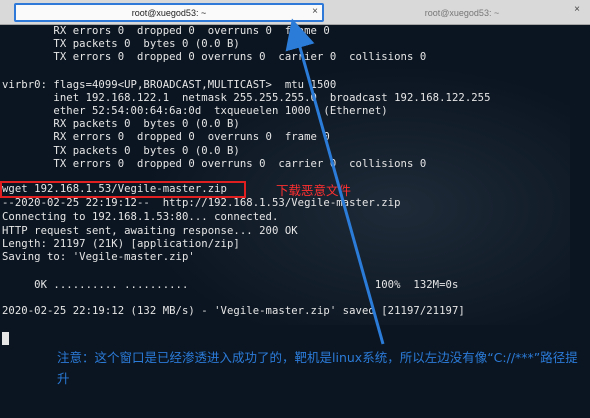 Image resolution: width=590 pixels, height=418 pixels. What do you see at coordinates (123, 189) in the screenshot?
I see `command-highlight-box` at bounding box center [123, 189].